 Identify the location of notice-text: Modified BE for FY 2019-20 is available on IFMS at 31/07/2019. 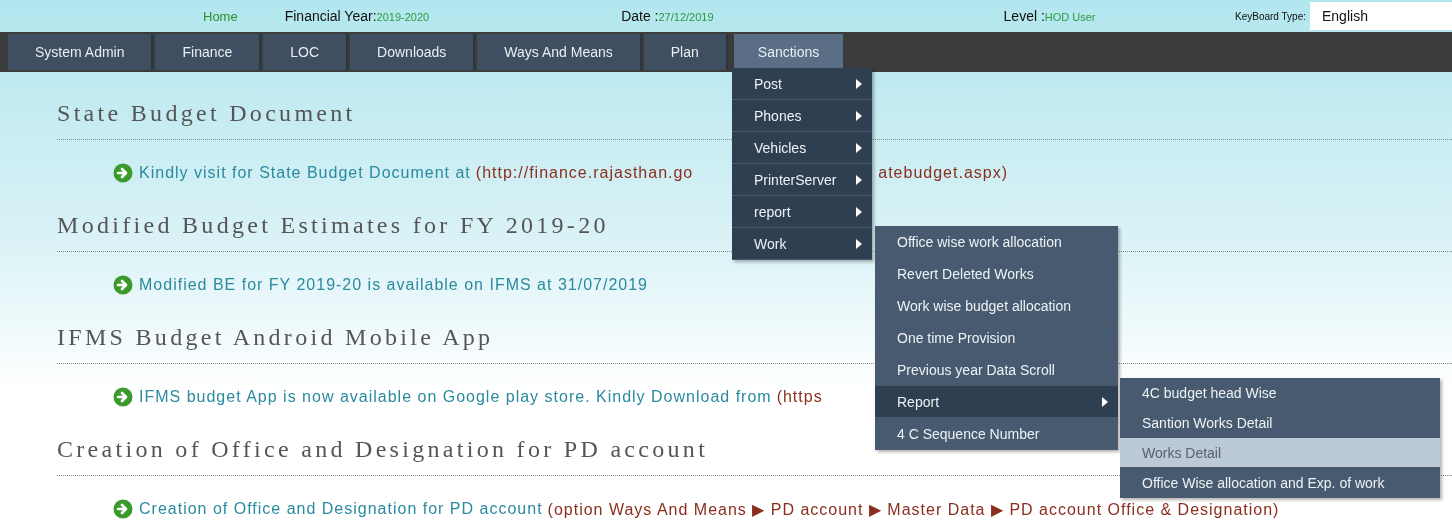
(393, 285).